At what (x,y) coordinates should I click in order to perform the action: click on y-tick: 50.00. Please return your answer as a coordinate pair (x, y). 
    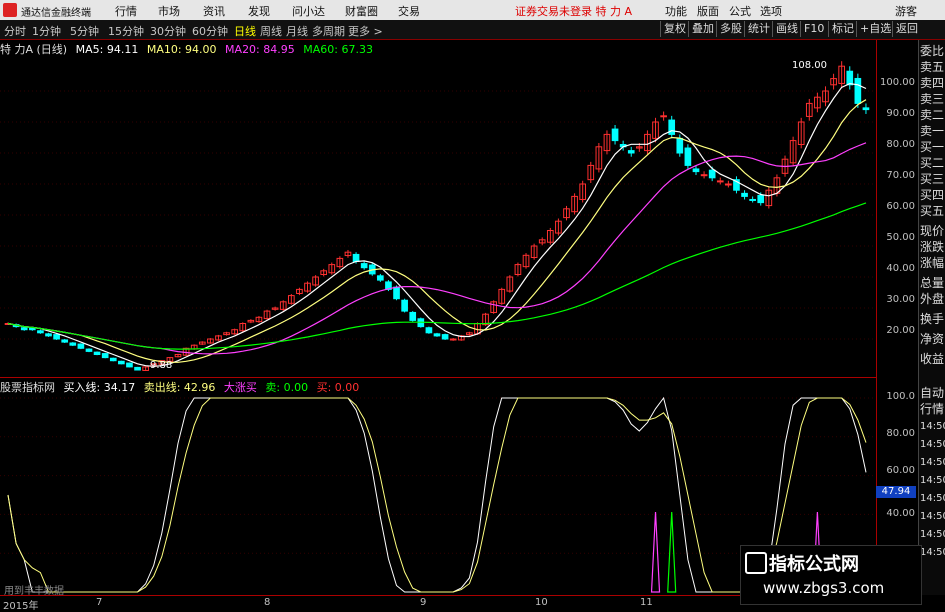
    Looking at the image, I should click on (900, 237).